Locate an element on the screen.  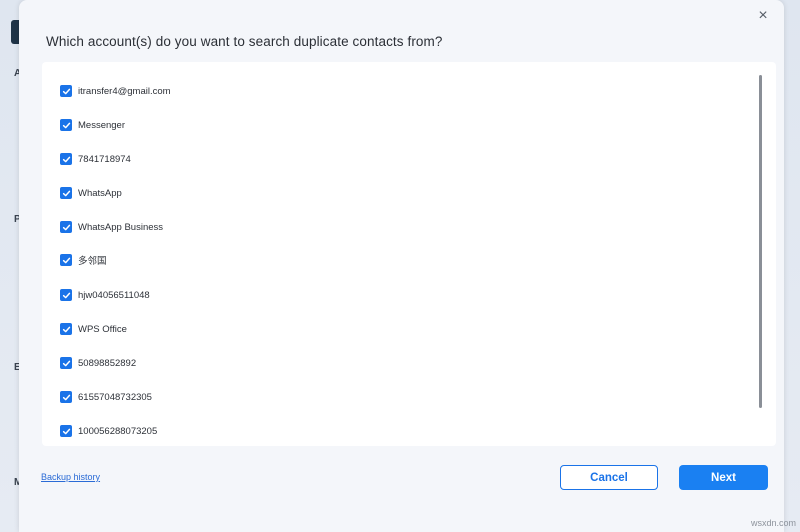
account-item-whatsapp: WhatsApp is located at coordinates (91, 193).